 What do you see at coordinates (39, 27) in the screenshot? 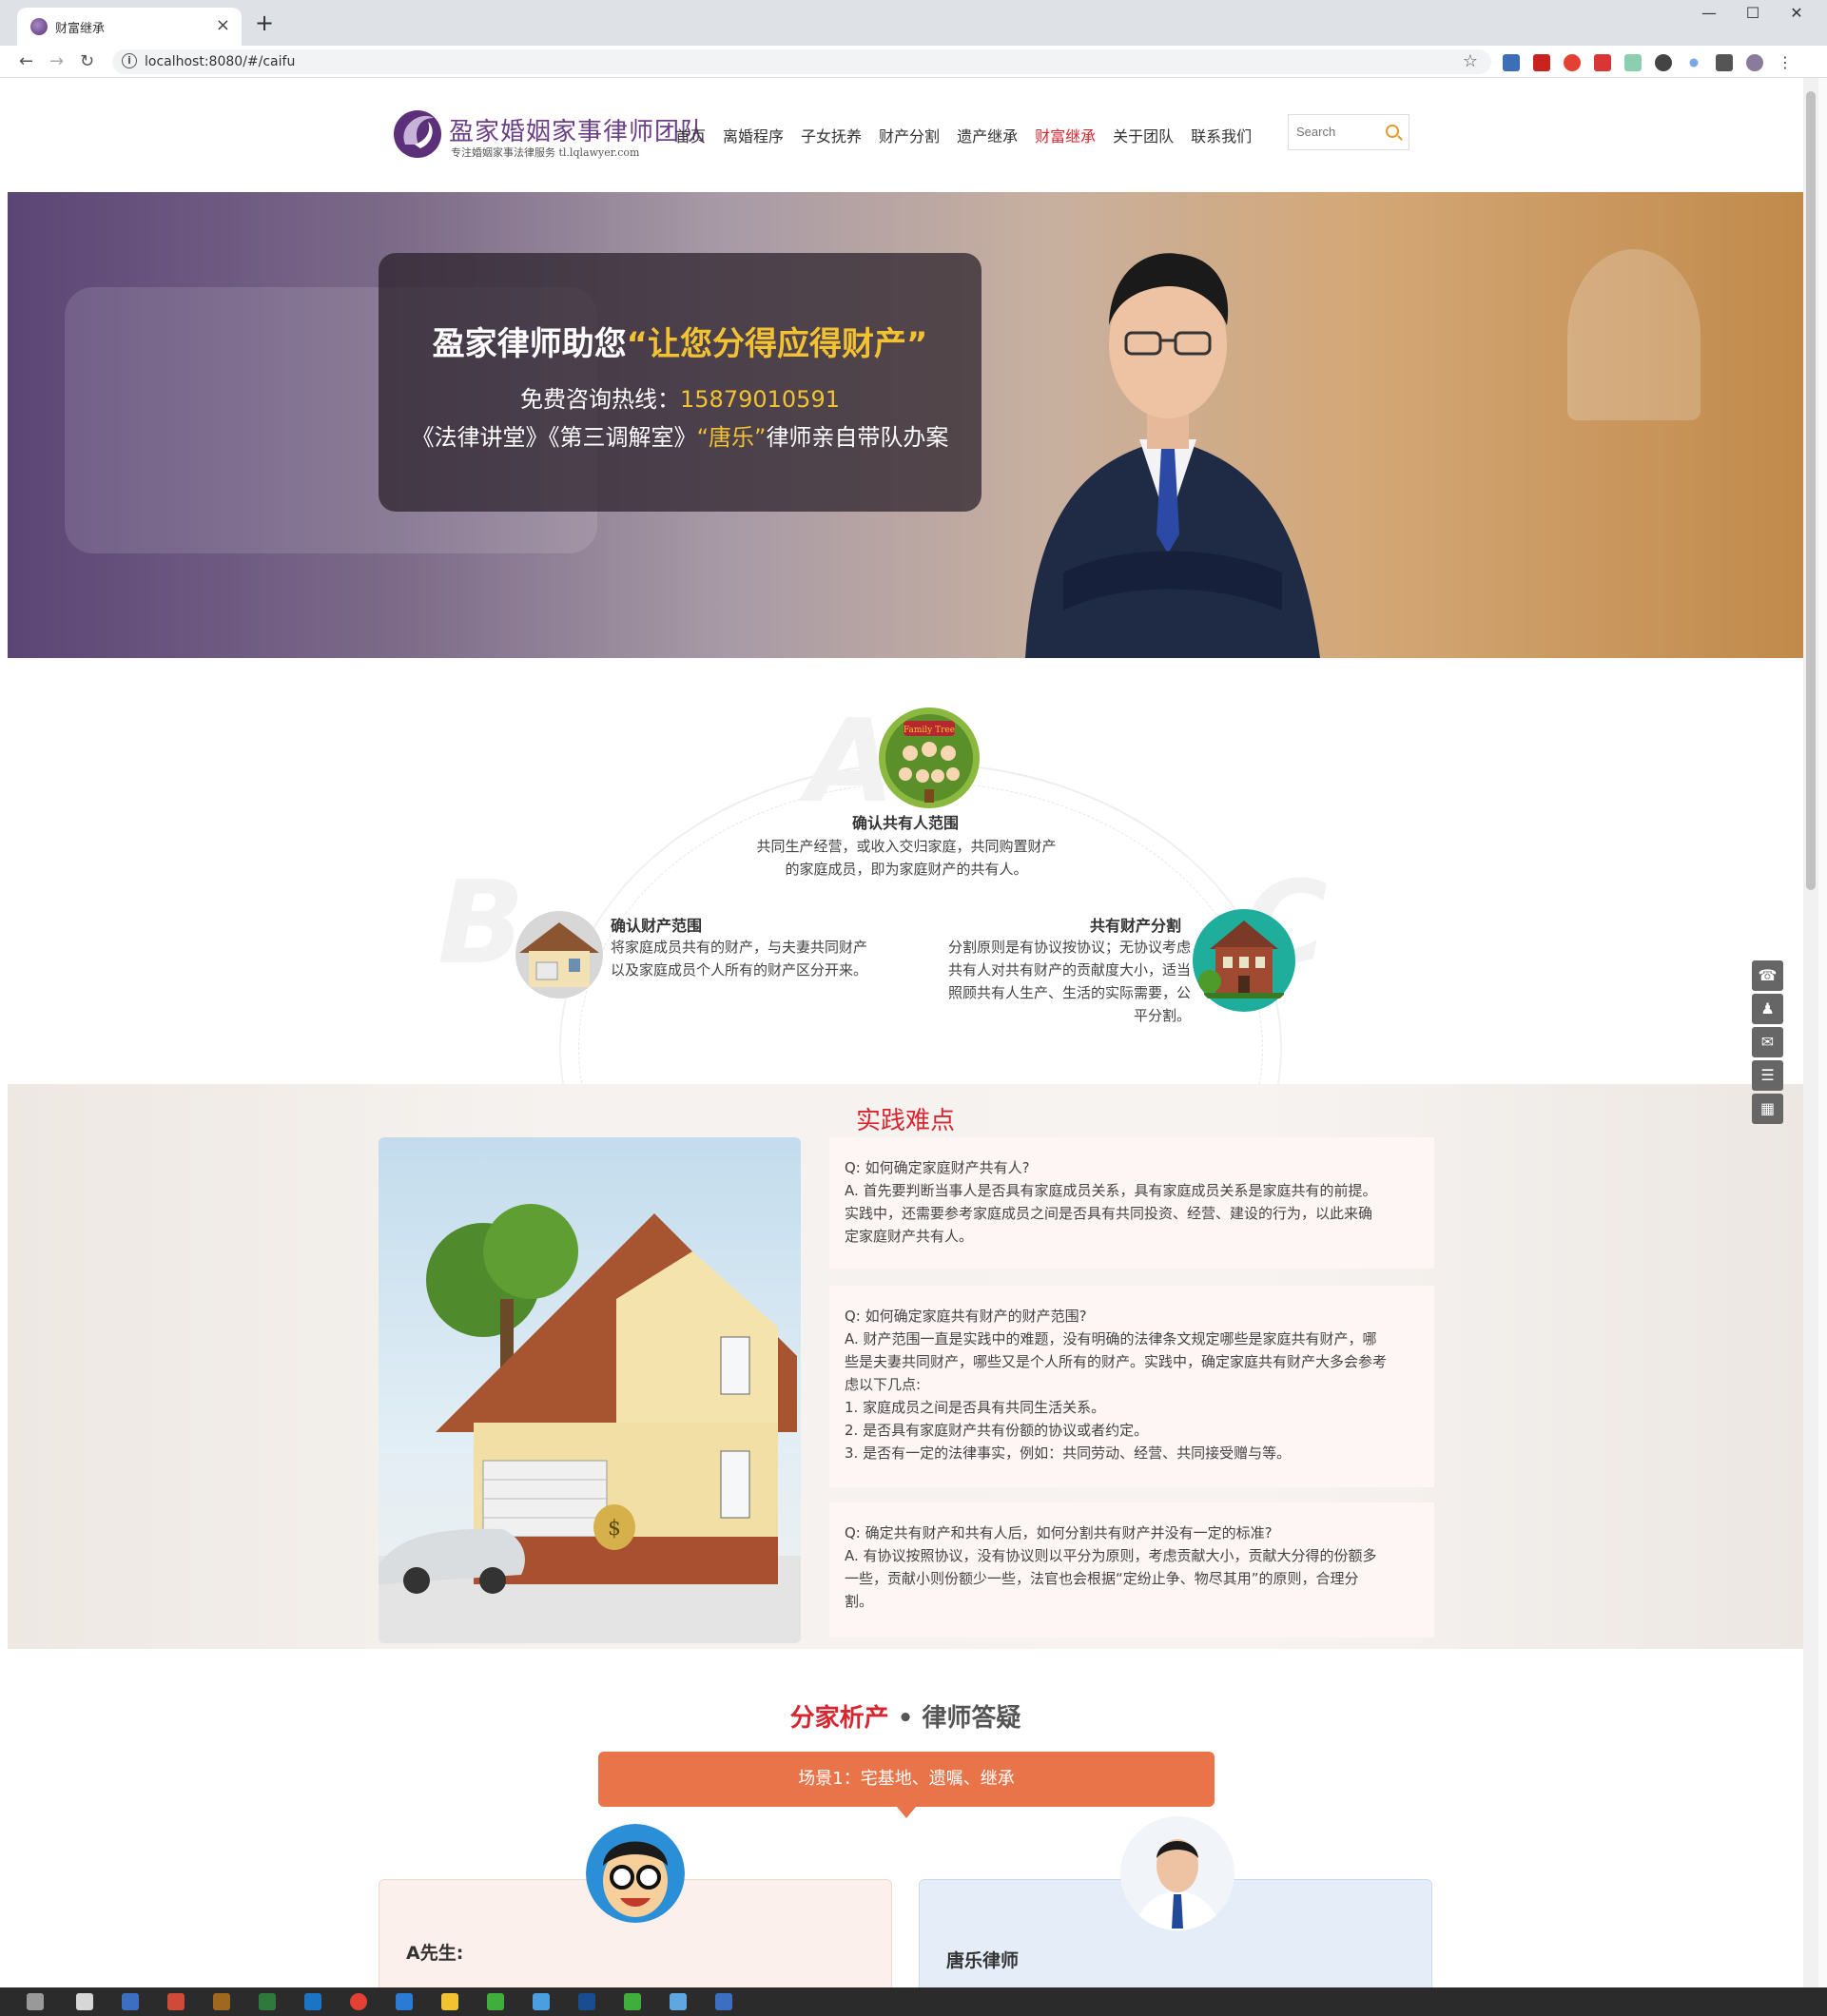
I see `favicon-icon` at bounding box center [39, 27].